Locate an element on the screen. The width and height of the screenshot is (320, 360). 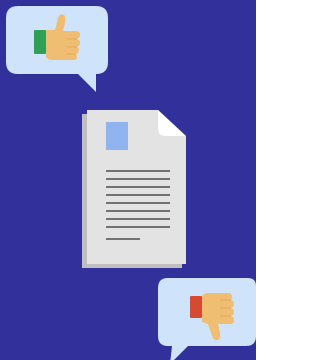
document-icon is located at coordinates (135, 187).